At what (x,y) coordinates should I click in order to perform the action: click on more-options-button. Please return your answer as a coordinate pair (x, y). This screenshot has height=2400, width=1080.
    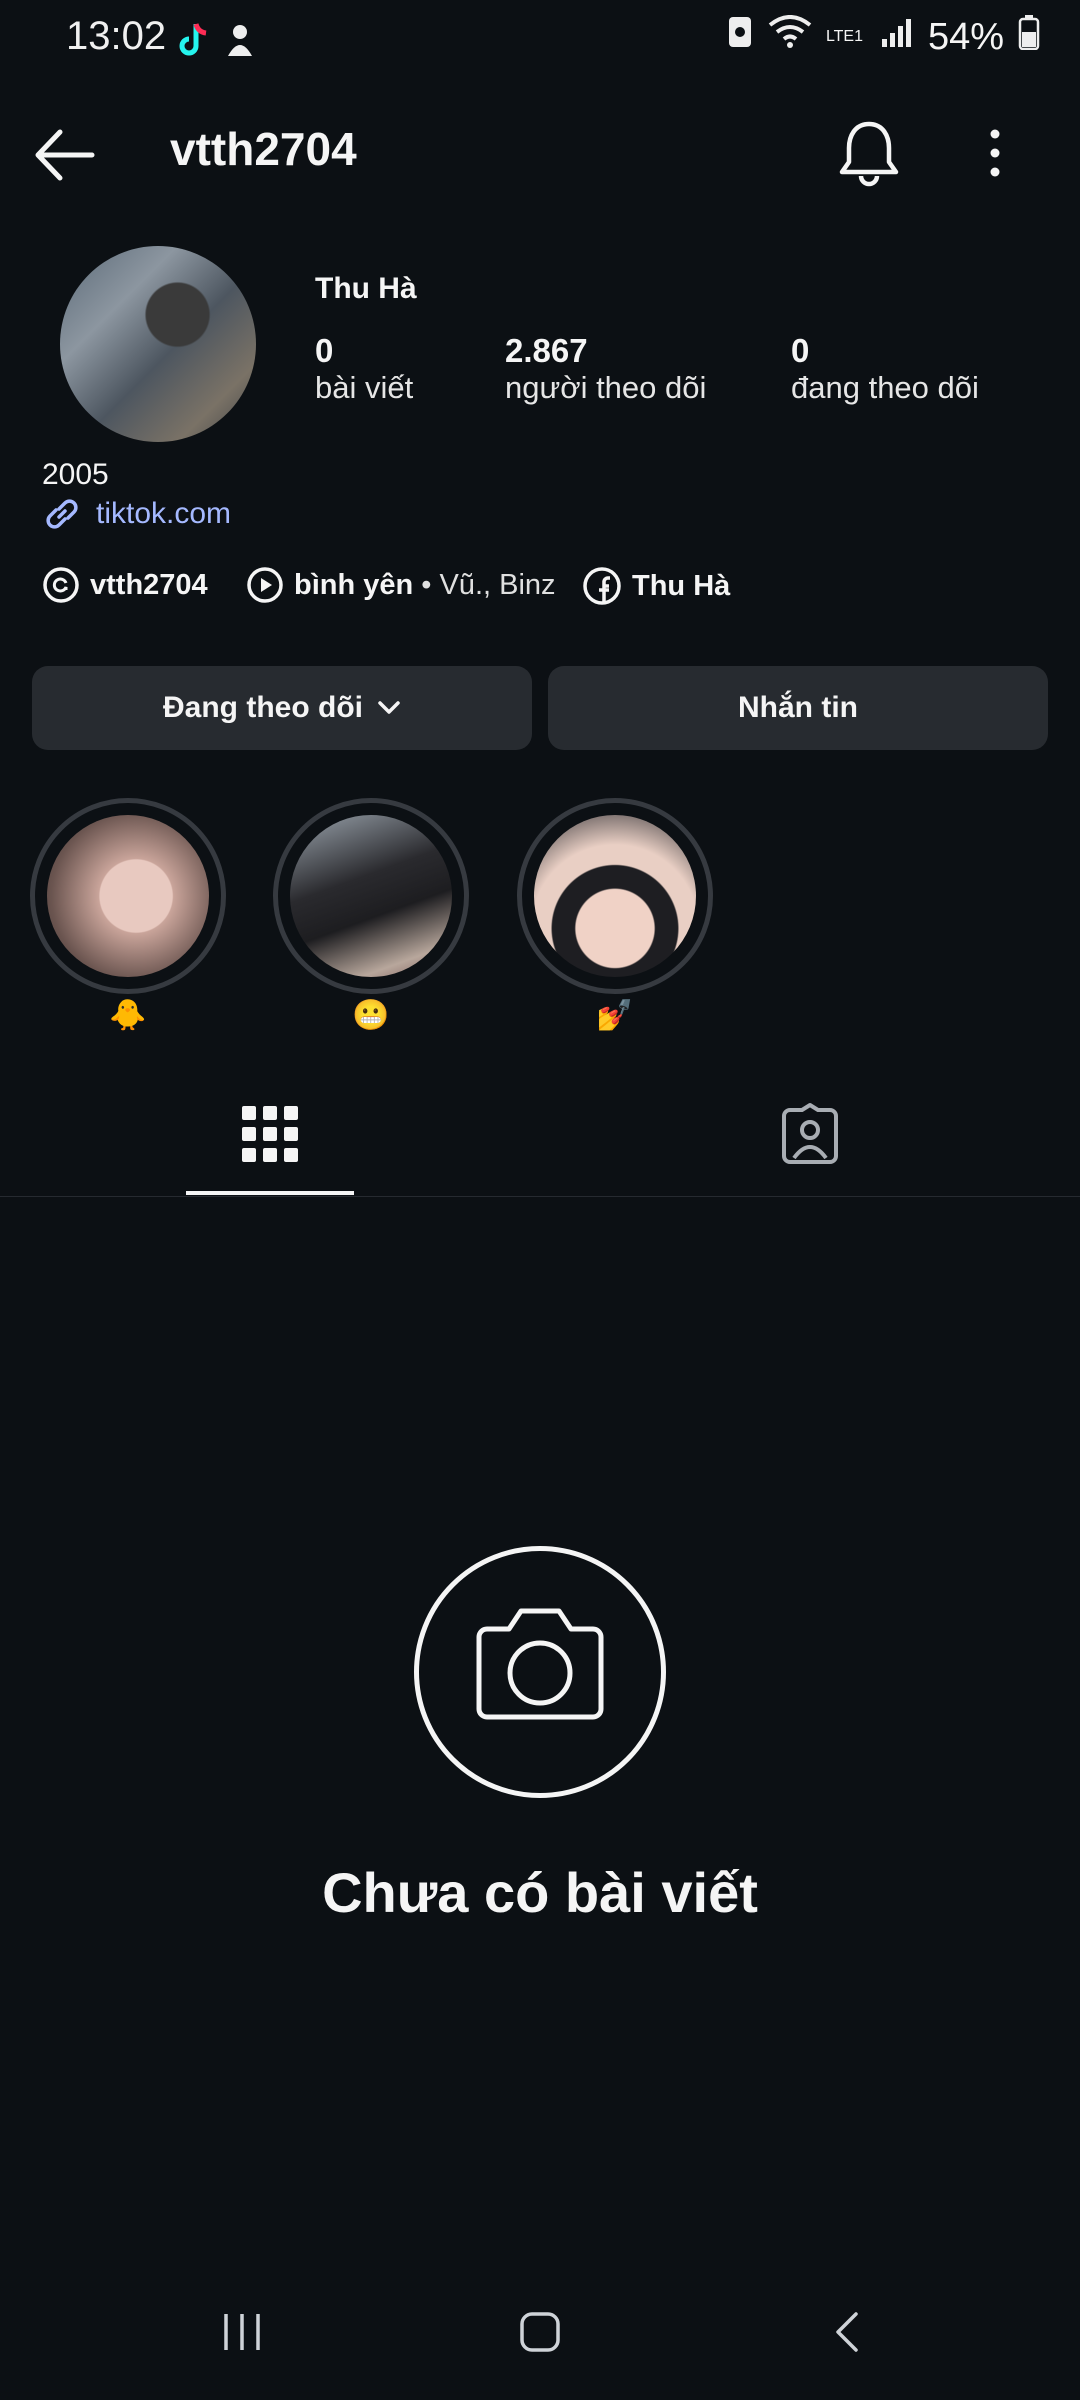
    Looking at the image, I should click on (995, 153).